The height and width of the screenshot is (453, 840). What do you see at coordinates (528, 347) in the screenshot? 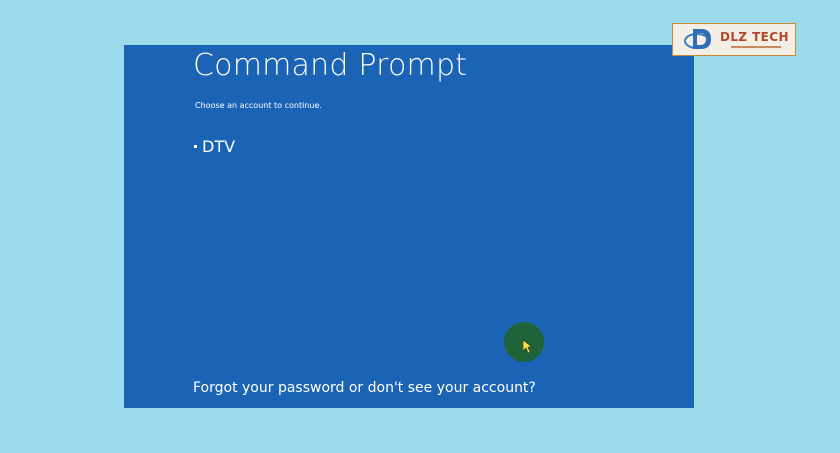
I see `mouse-pointer-icon` at bounding box center [528, 347].